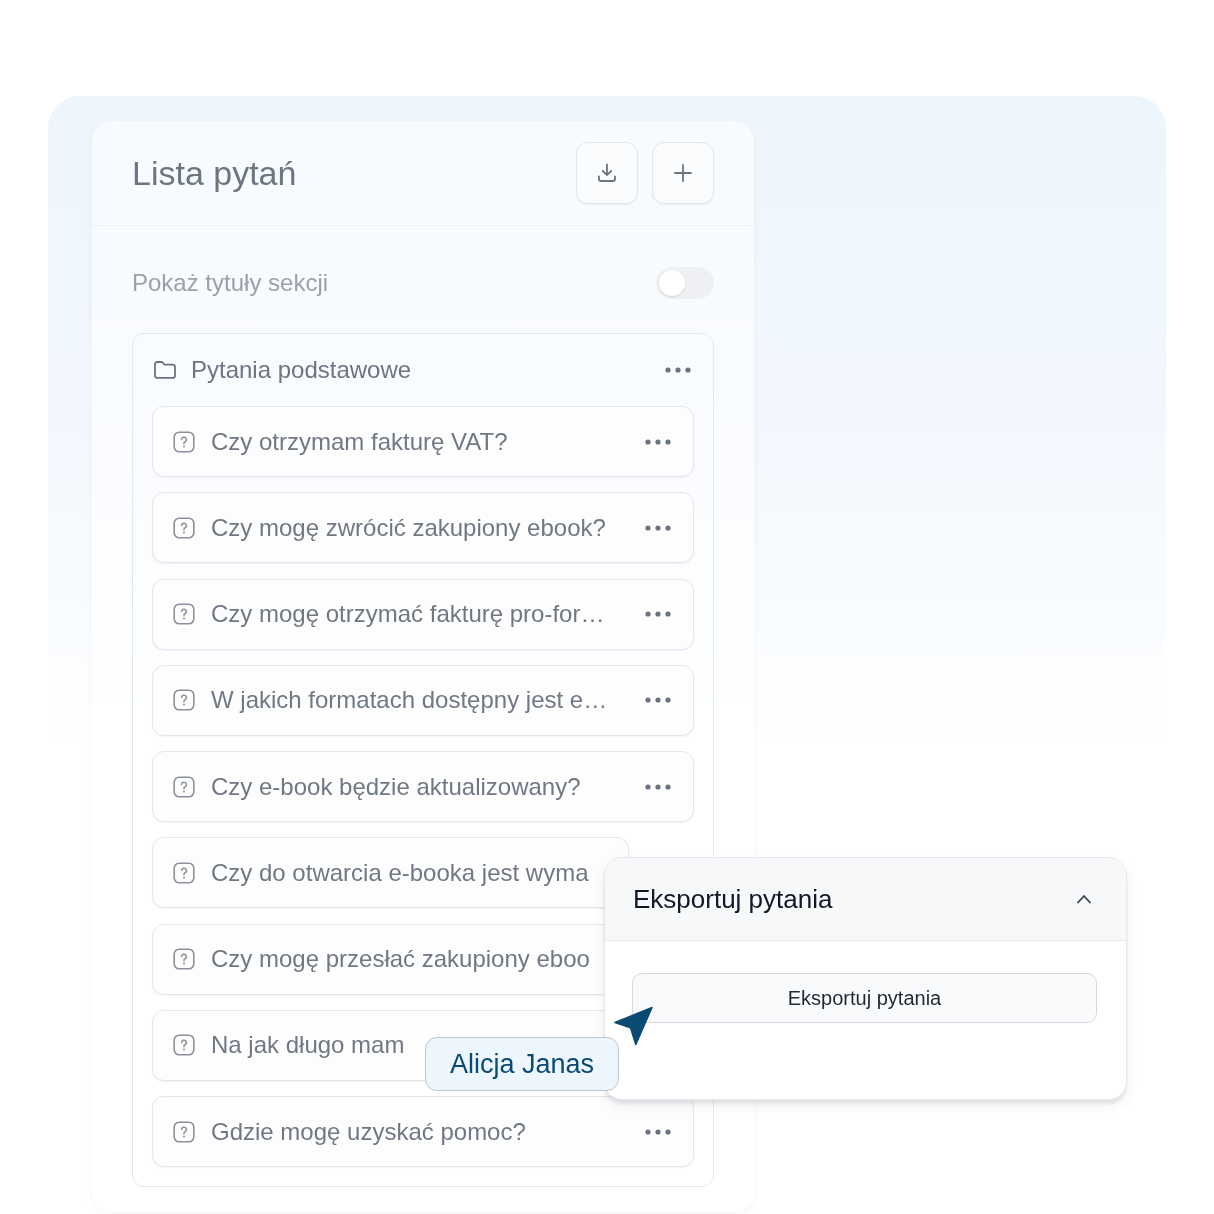 The width and height of the screenshot is (1214, 1214). Describe the element at coordinates (733, 899) in the screenshot. I see `export-dialog-title: Eksportuj pytania` at that location.